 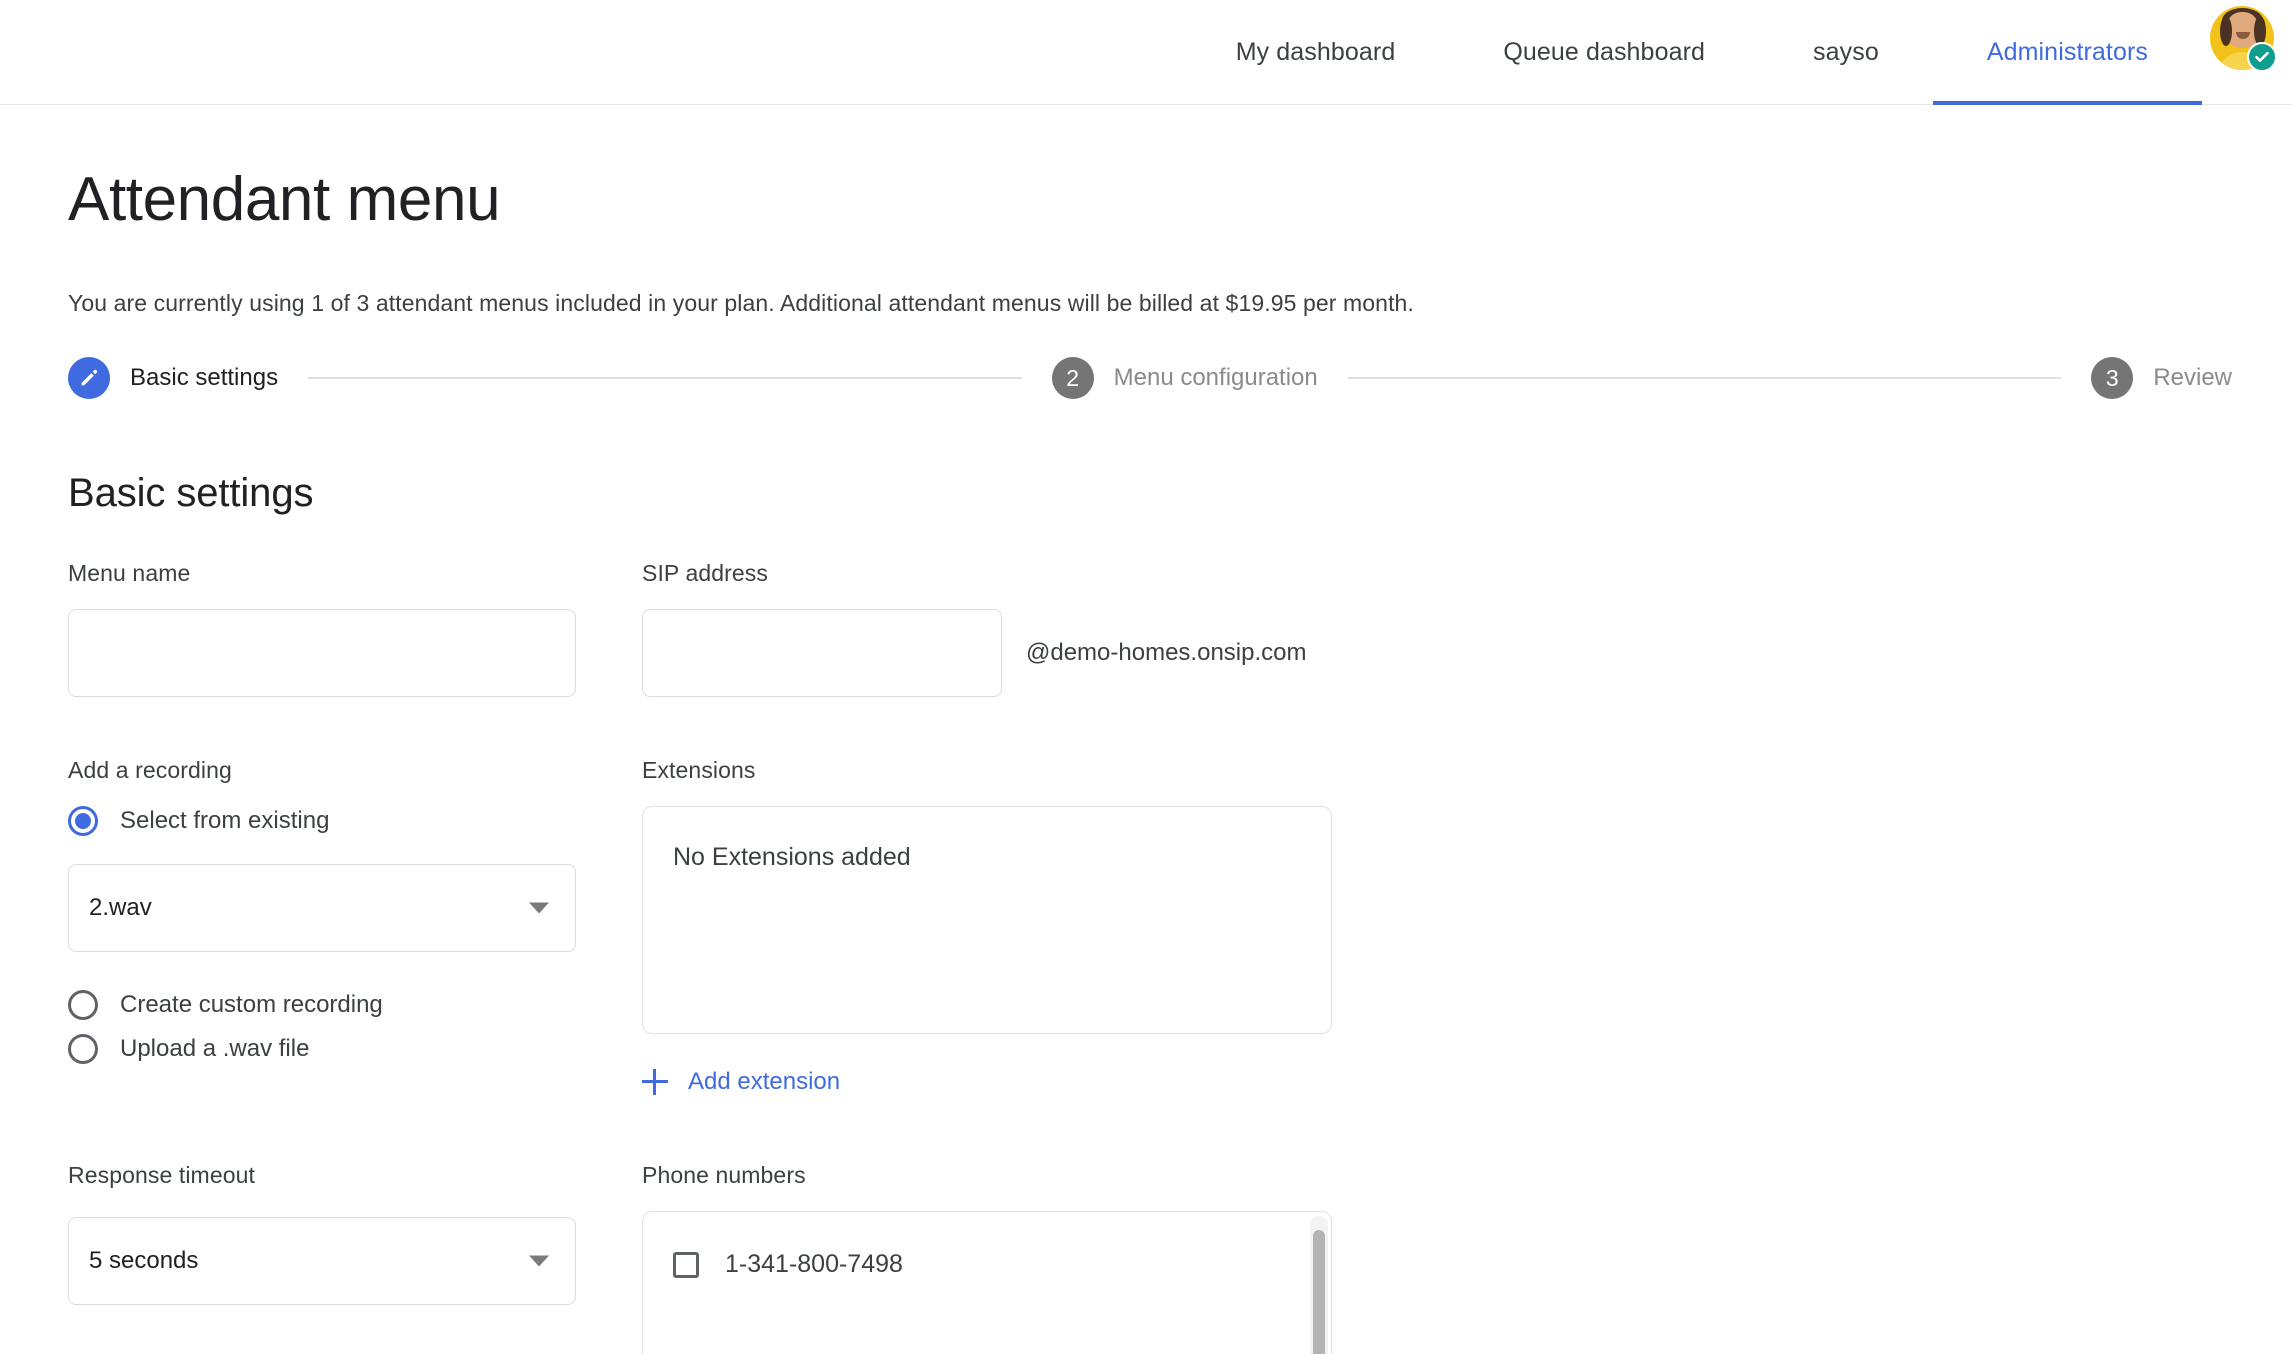 What do you see at coordinates (322, 1261) in the screenshot?
I see `response-timeout-select: 5 seconds` at bounding box center [322, 1261].